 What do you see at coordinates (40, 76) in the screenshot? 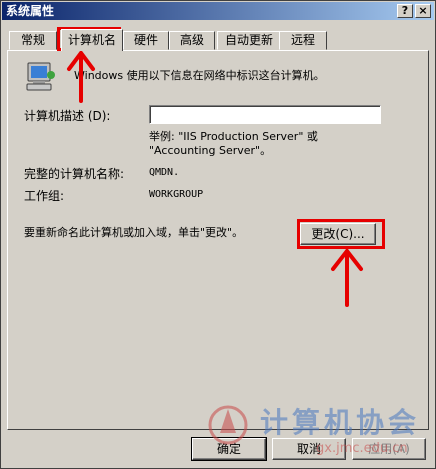
I see `computer-icon` at bounding box center [40, 76].